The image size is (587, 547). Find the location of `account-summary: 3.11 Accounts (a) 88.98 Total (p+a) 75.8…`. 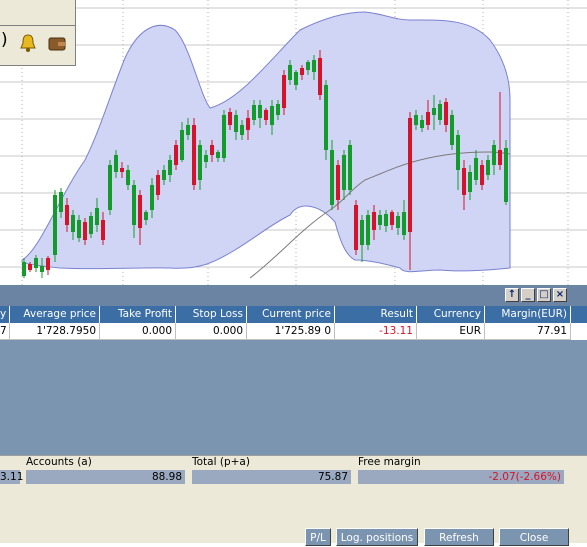

account-summary: 3.11 Accounts (a) 88.98 Total (p+a) 75.8… is located at coordinates (293, 489).